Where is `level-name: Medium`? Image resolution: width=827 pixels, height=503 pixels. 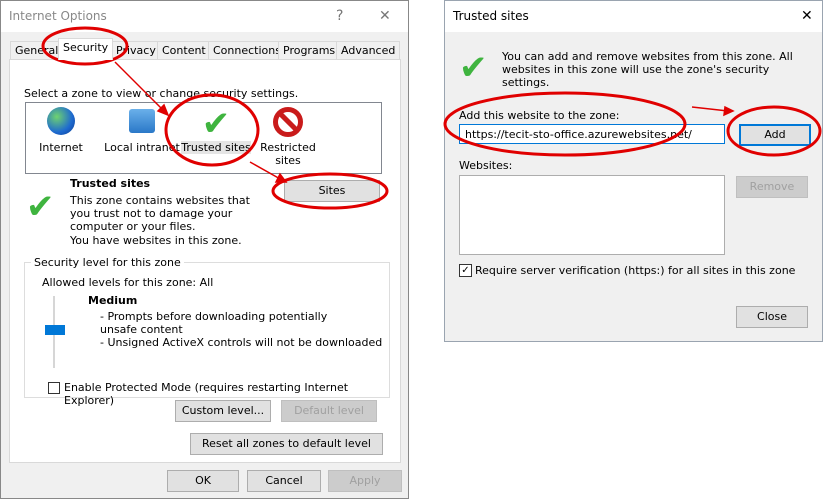 level-name: Medium is located at coordinates (113, 300).